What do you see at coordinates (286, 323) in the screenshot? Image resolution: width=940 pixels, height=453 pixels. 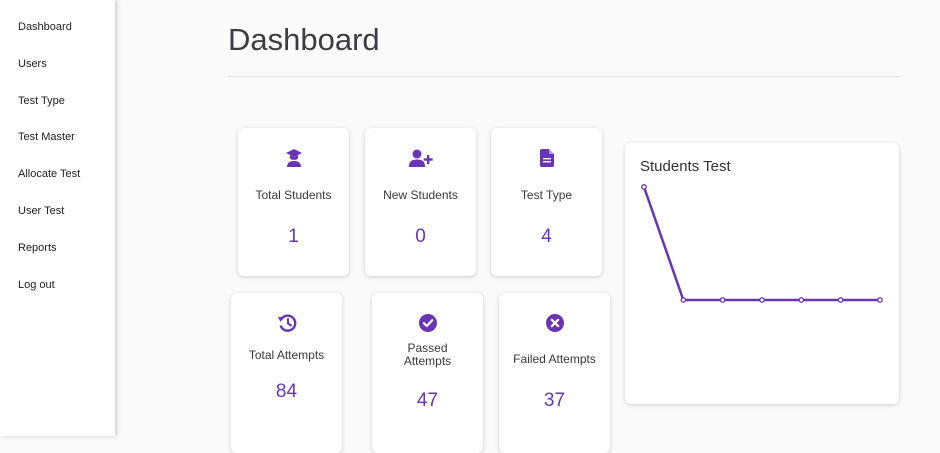 I see `history-icon` at bounding box center [286, 323].